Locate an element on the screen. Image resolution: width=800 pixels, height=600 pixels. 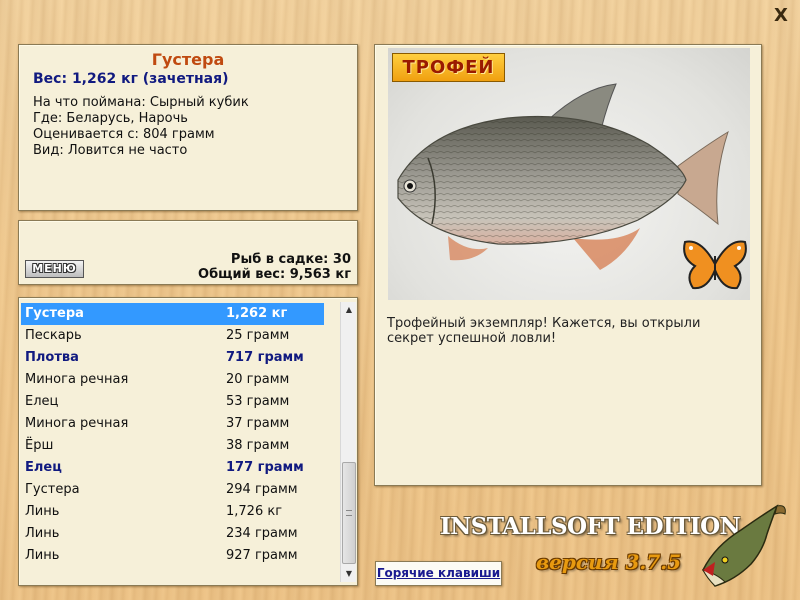
catch-fish-weight: 25 грамм is located at coordinates (258, 335).